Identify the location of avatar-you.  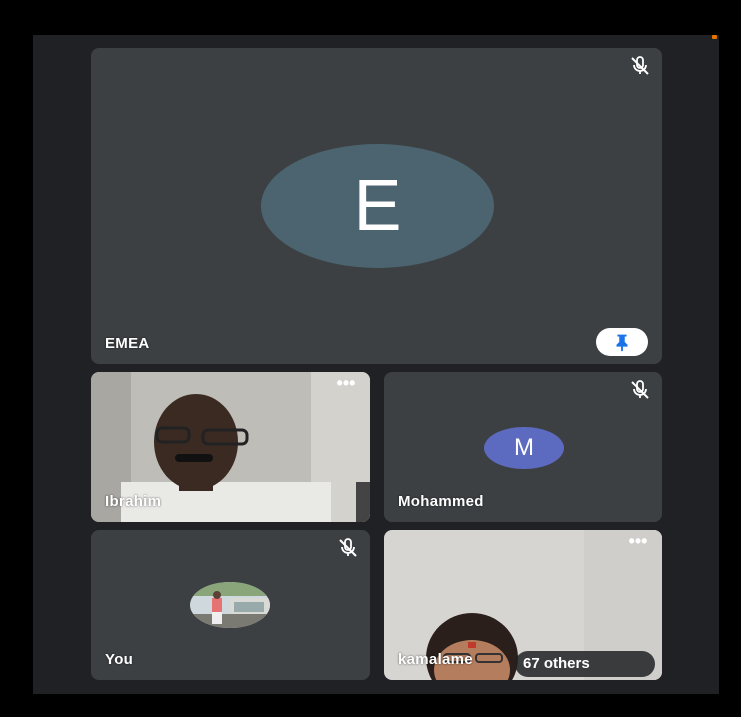
(230, 605).